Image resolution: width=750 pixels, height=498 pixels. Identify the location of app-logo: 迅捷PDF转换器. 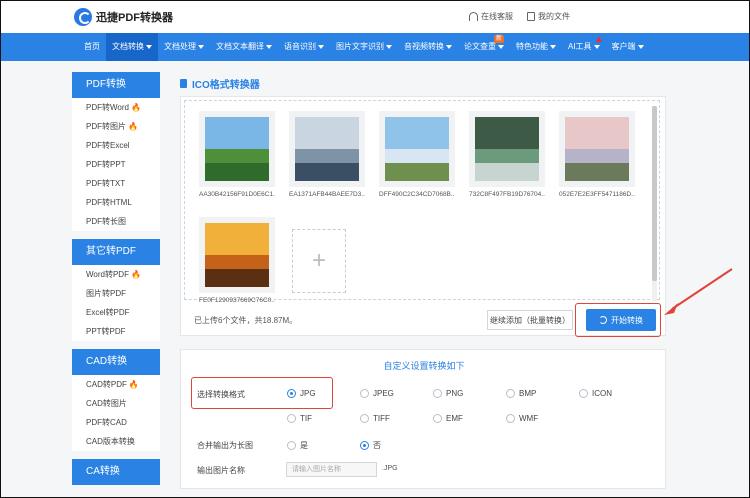
(123, 17).